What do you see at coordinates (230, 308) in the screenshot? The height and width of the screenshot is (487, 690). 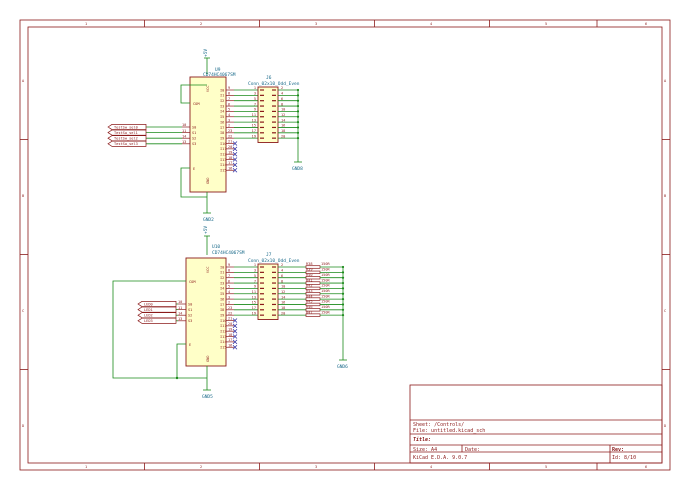 I see `channel-pin-number: 23` at bounding box center [230, 308].